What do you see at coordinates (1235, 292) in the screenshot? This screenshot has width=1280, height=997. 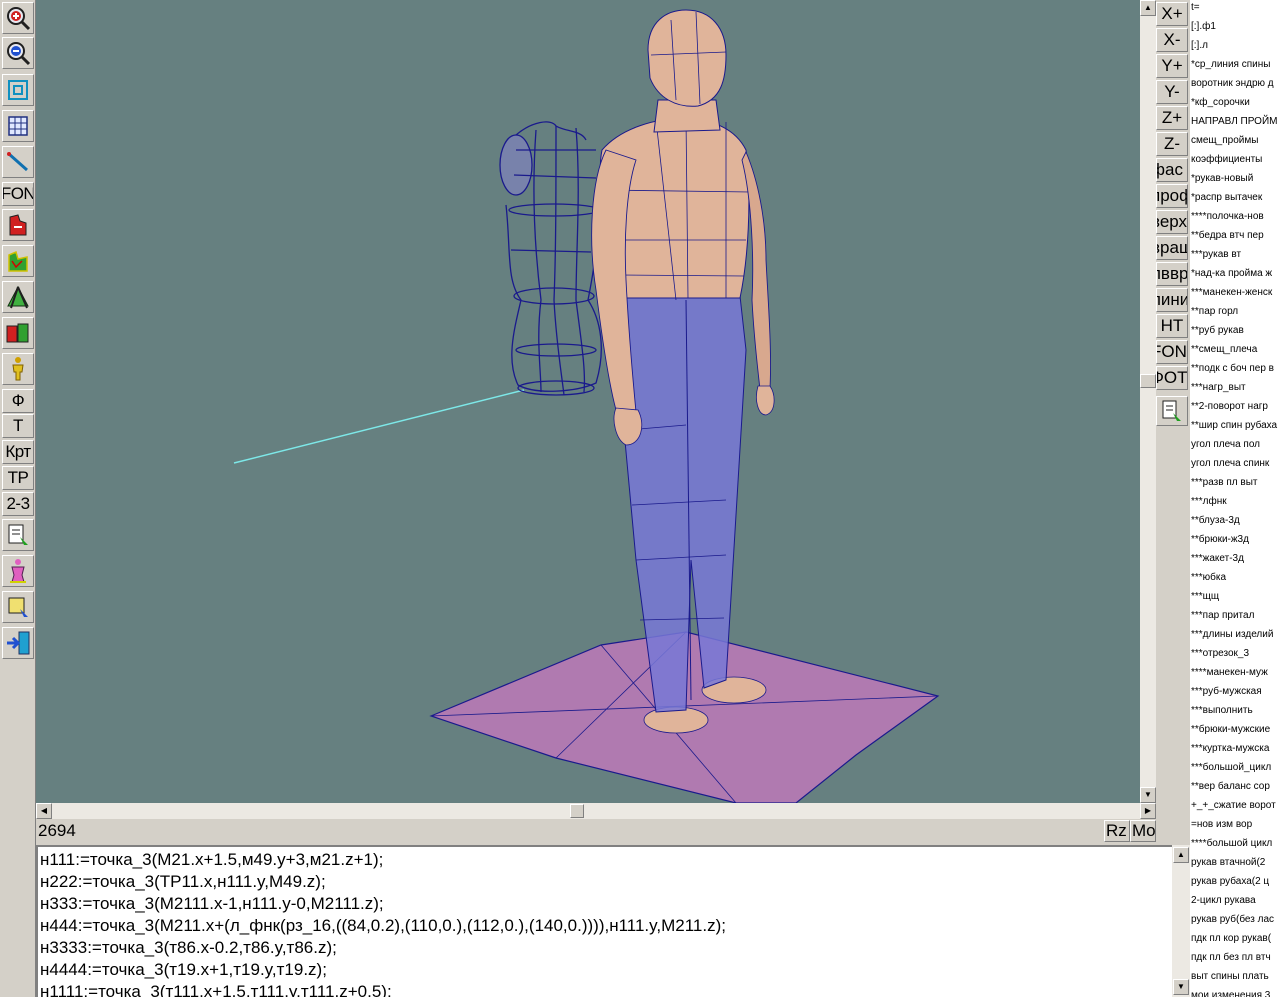 I see `procedure-list-item: ***манекен-женск` at bounding box center [1235, 292].